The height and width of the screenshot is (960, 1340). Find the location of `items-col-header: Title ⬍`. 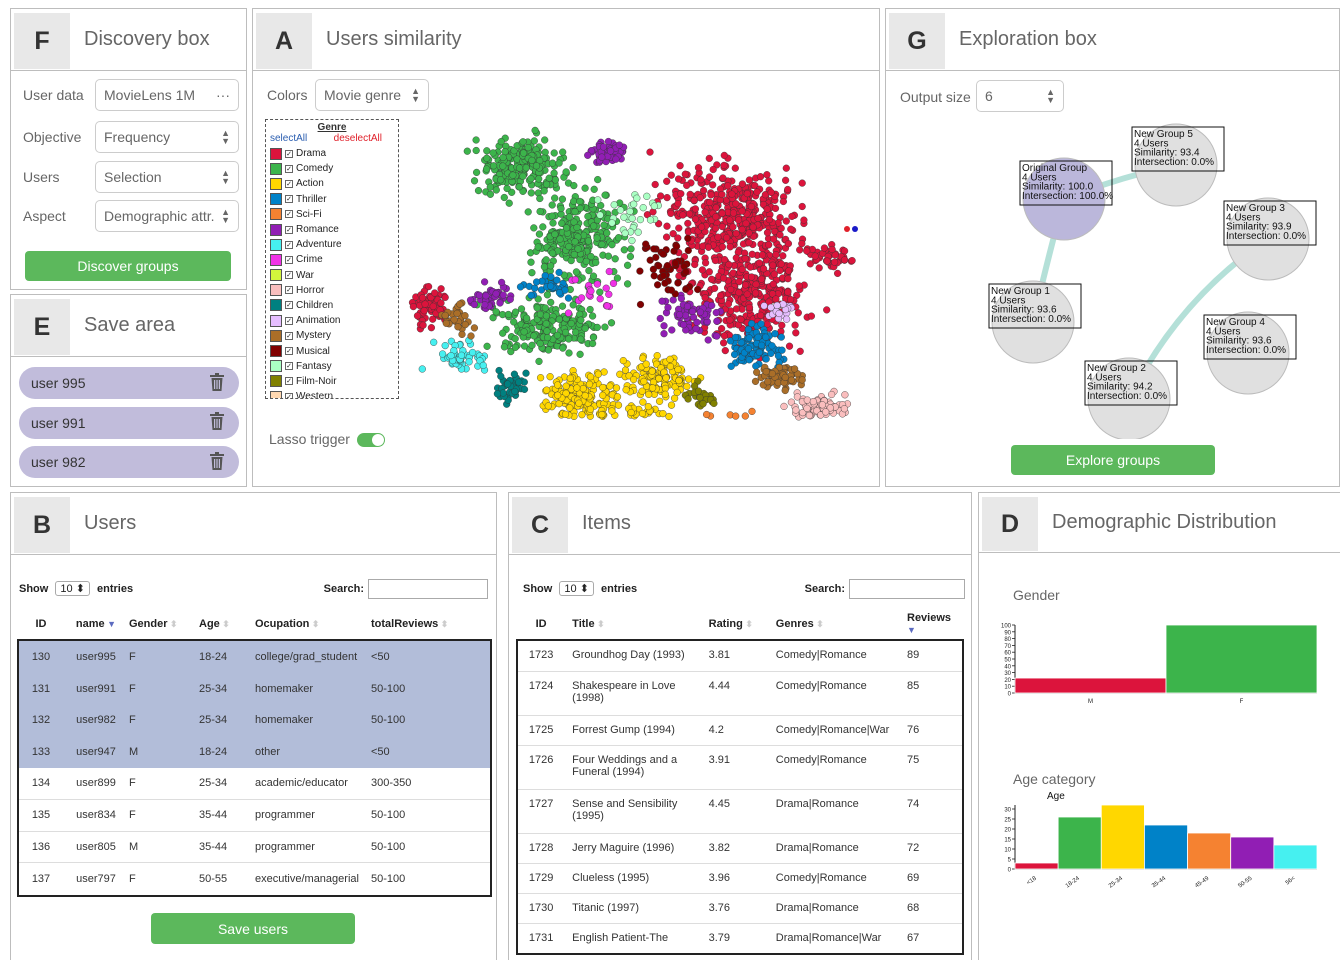

items-col-header: Title ⬍ is located at coordinates (632, 624).